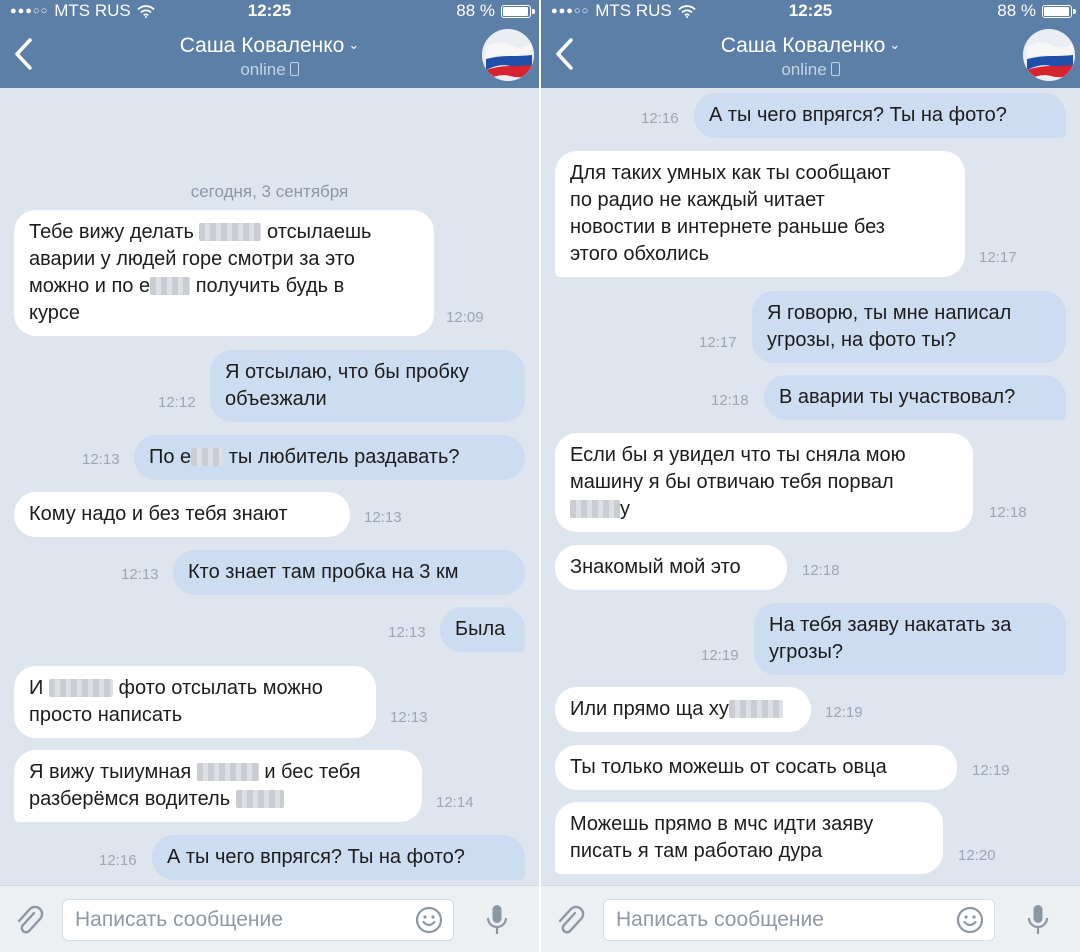 Image resolution: width=1080 pixels, height=952 pixels. I want to click on message-bubble-incoming: Ты только можешь от сосать овца, so click(756, 767).